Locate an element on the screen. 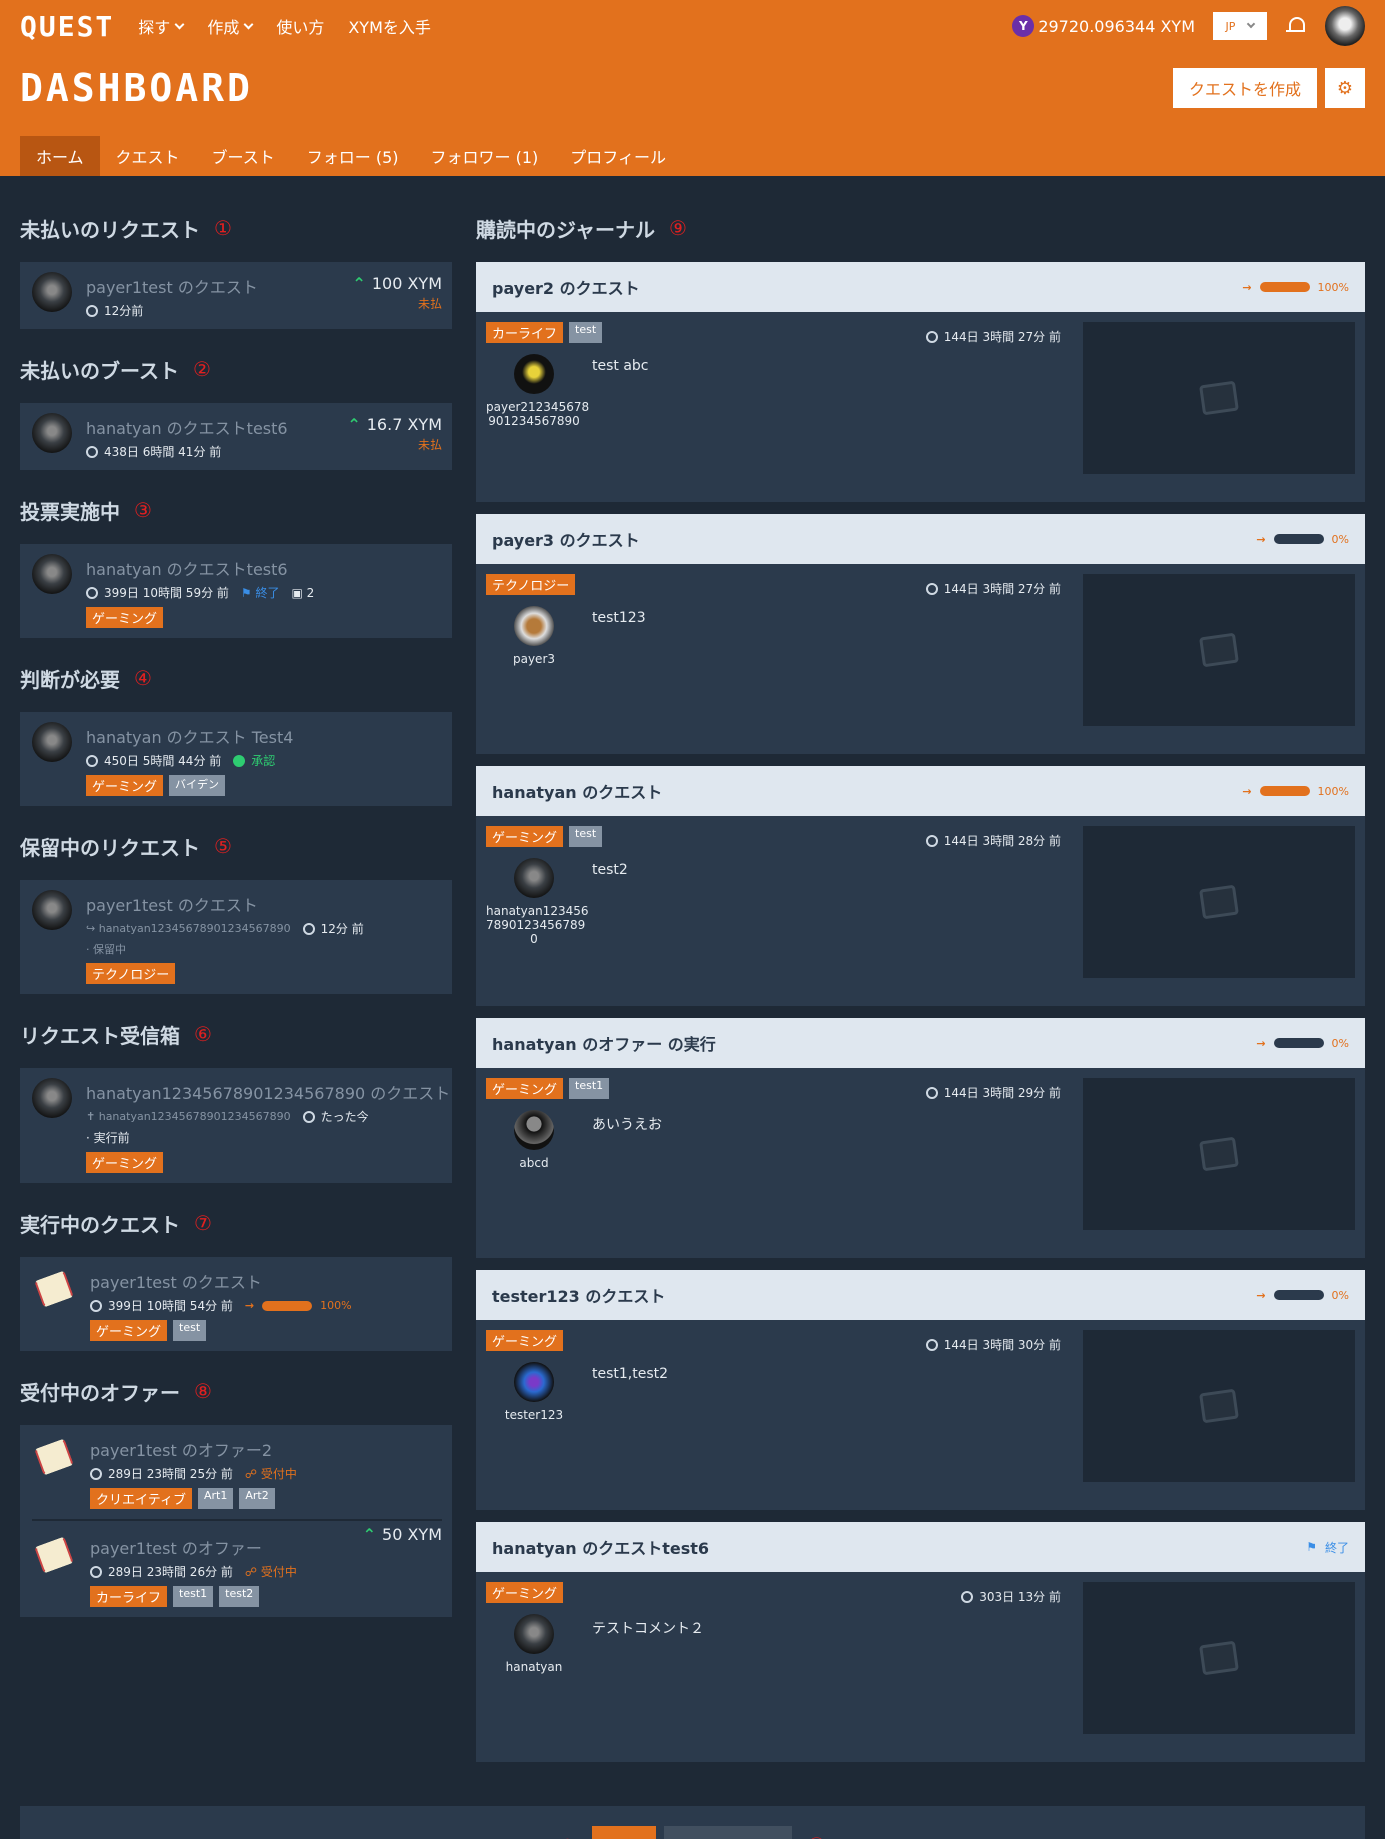  list-item: payer1test のクエスト 12分前 ⌃ 100 XYM 未払 is located at coordinates (237, 294).